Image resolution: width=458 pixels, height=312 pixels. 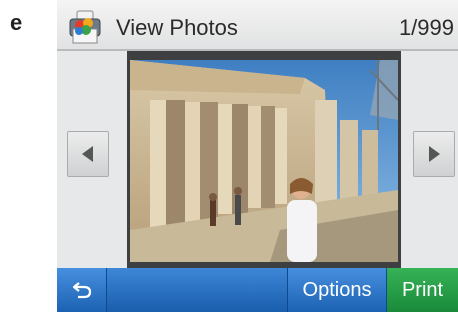 I want to click on page-title: View Photos, so click(x=177, y=27).